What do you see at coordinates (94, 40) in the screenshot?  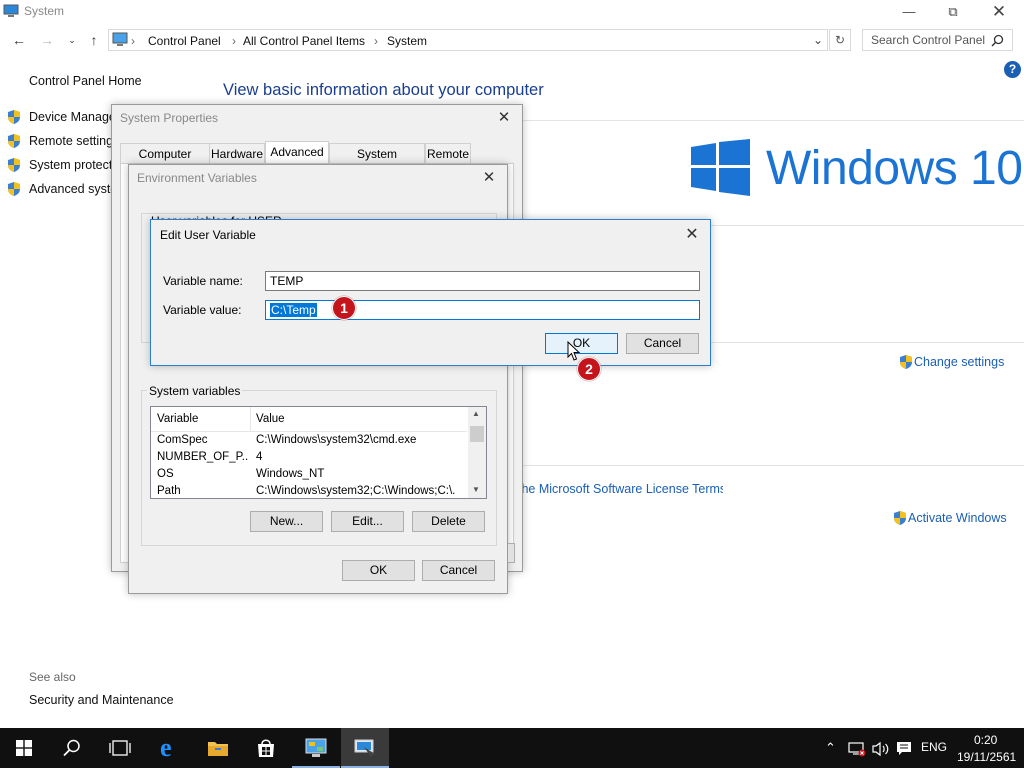 I see `up-button: ↑` at bounding box center [94, 40].